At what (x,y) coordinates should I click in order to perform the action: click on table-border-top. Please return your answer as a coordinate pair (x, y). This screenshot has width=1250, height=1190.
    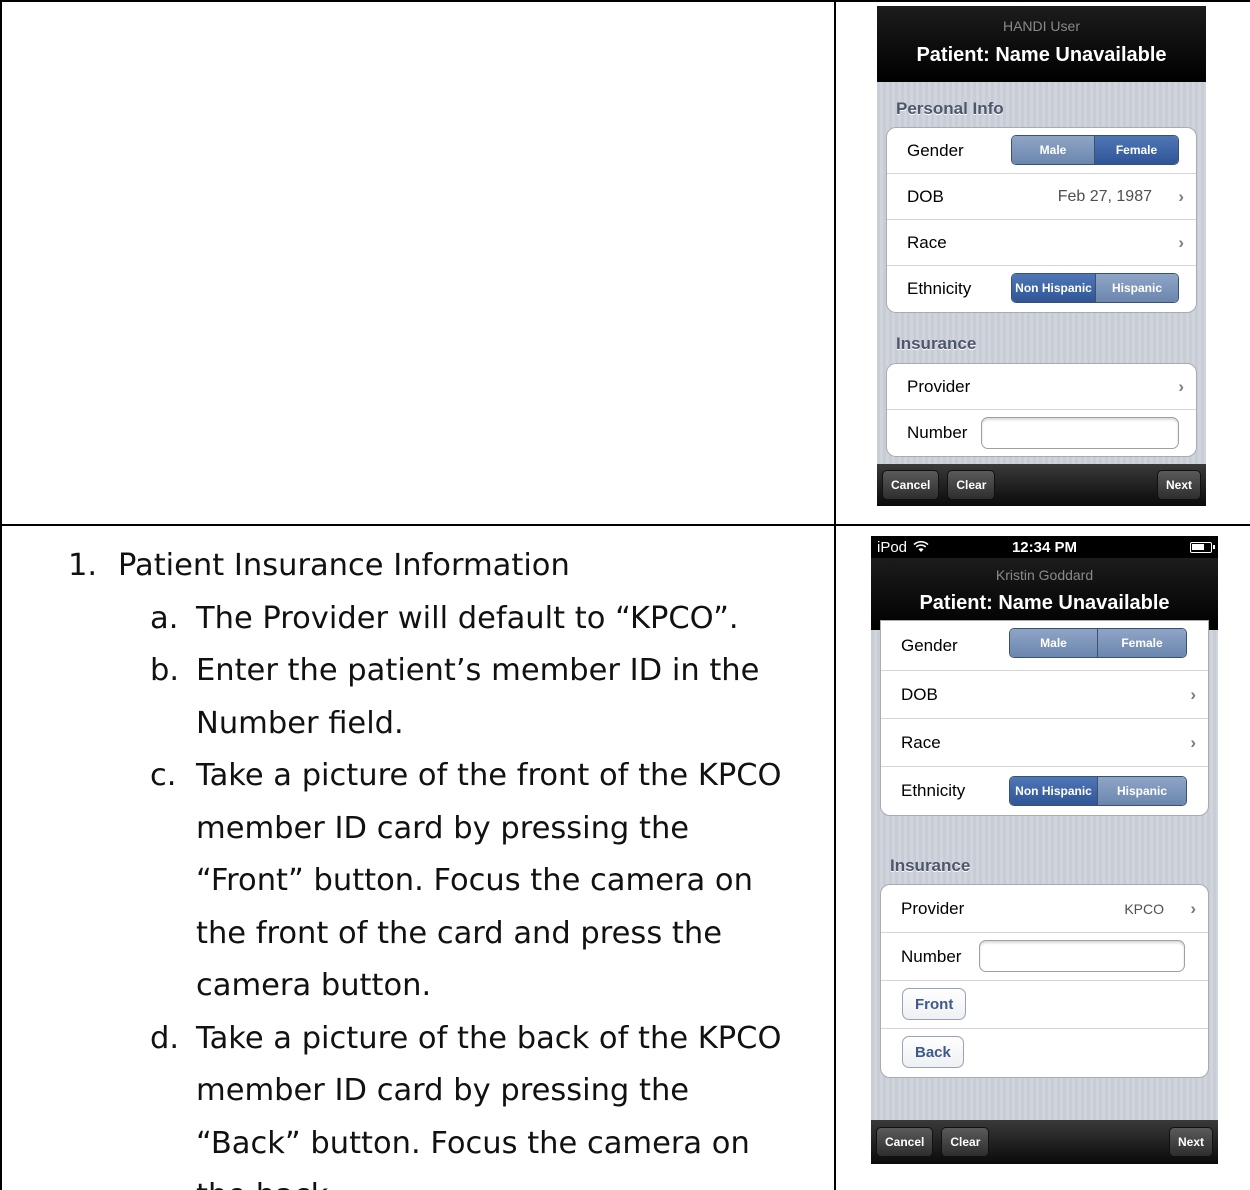
    Looking at the image, I should click on (625, 1).